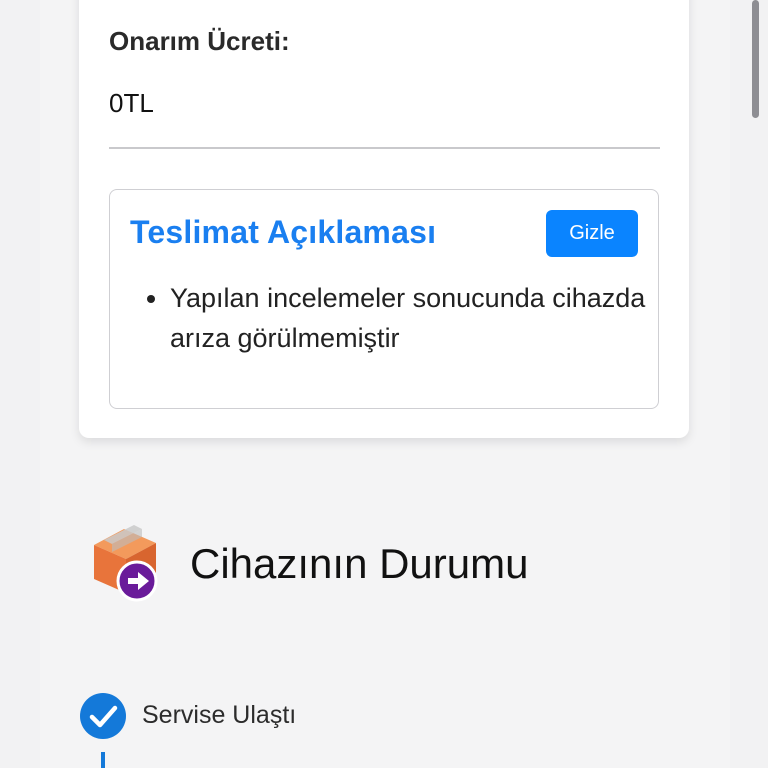 The width and height of the screenshot is (768, 768). I want to click on repair-fee-label: Onarım Ücreti:, so click(199, 41).